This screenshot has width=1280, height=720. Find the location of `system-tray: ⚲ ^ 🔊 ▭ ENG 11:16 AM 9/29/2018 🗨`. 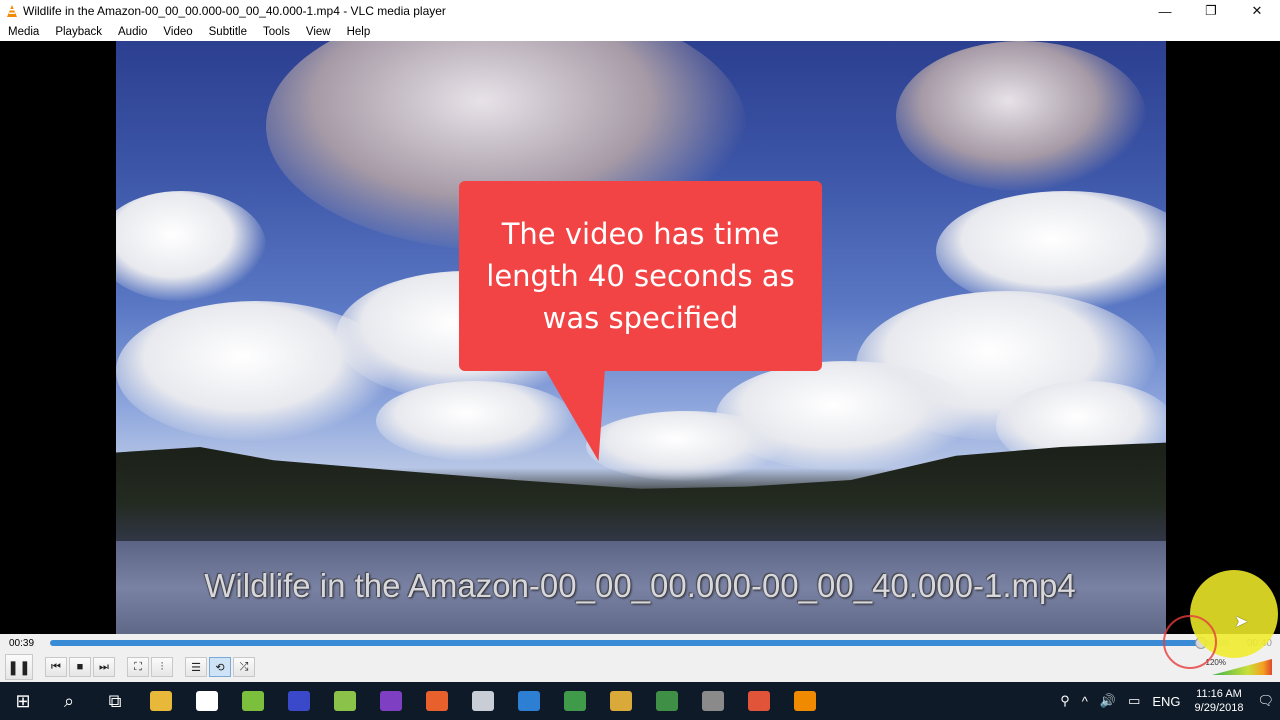

system-tray: ⚲ ^ 🔊 ▭ ENG 11:16 AM 9/29/2018 🗨 is located at coordinates (1167, 701).